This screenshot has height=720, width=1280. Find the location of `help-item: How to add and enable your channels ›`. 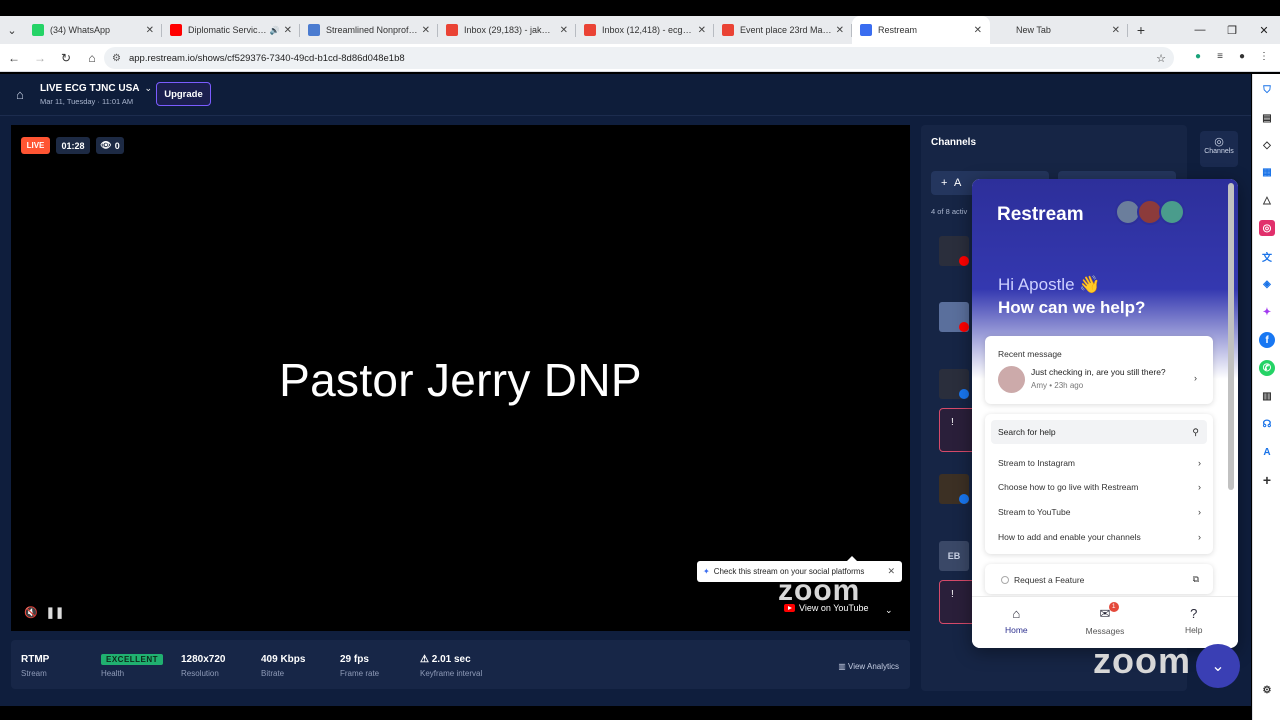

help-item: How to add and enable your channels › is located at coordinates (1099, 537).